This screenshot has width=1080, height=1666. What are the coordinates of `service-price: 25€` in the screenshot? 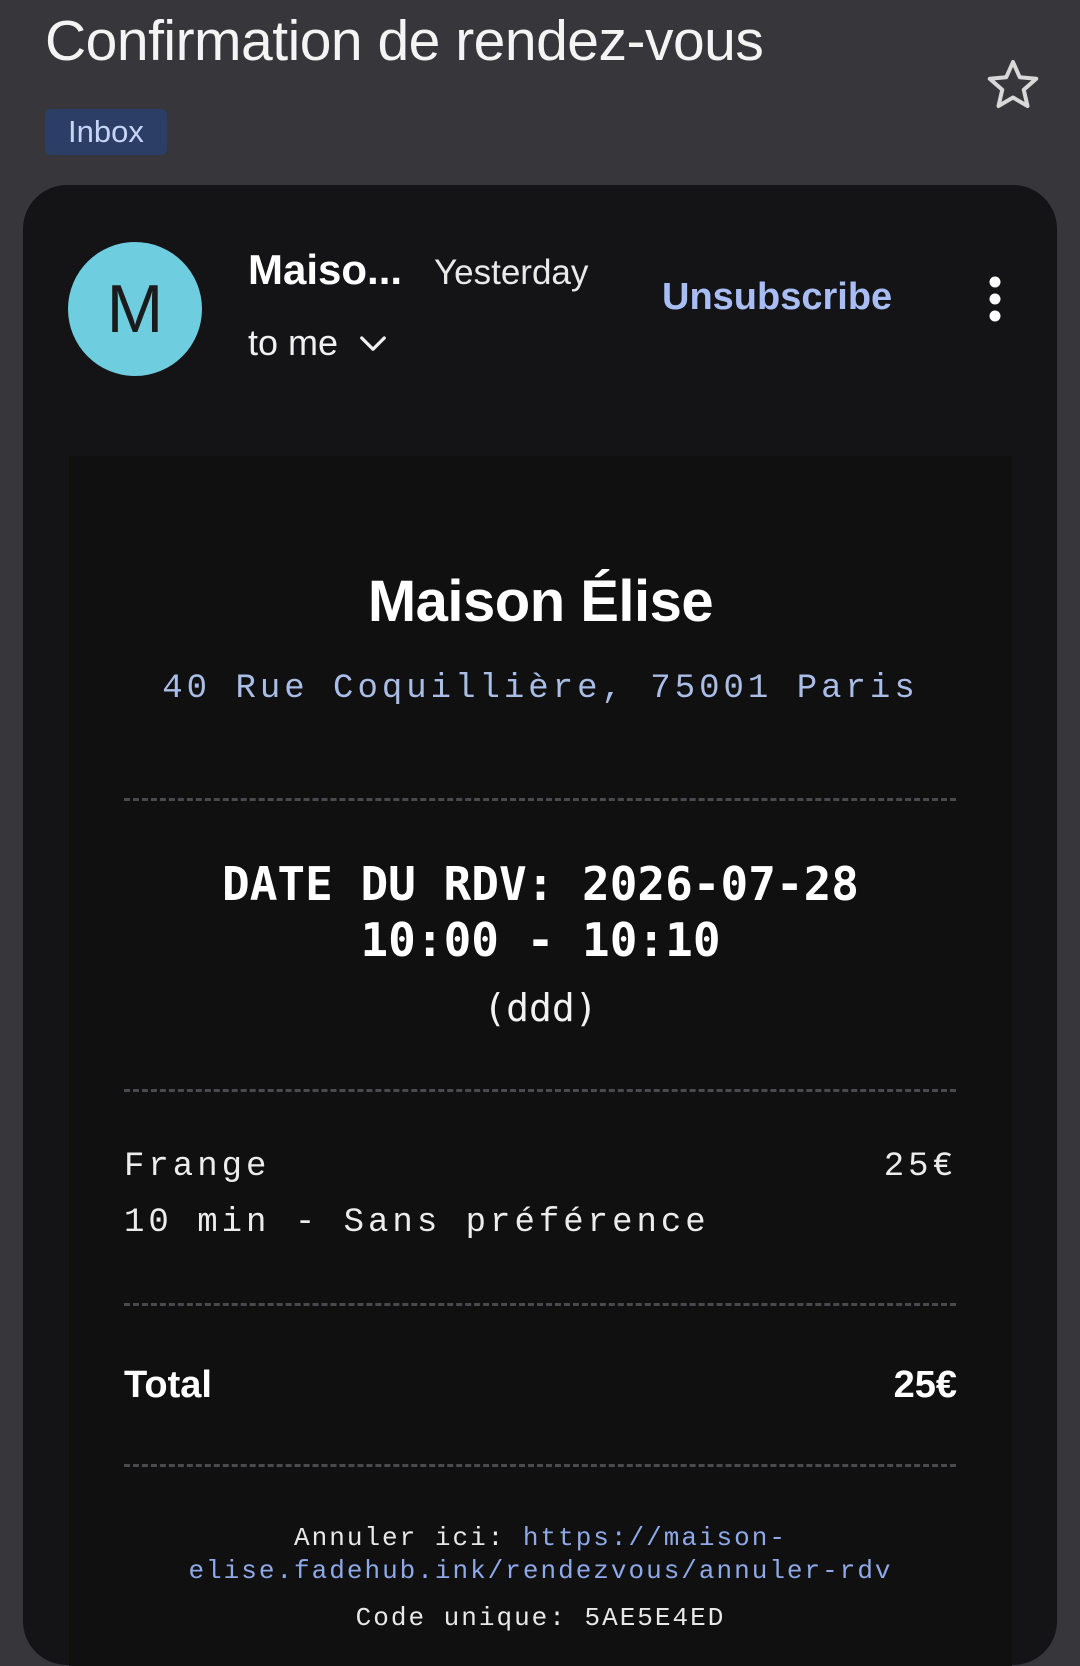 It's located at (920, 1167).